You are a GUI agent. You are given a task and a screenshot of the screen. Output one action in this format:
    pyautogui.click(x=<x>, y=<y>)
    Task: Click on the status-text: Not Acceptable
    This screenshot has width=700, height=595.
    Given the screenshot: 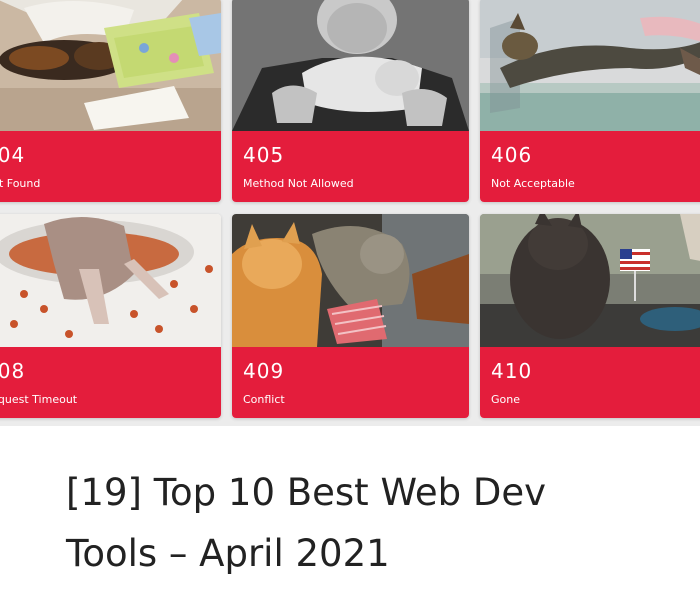 What is the action you would take?
    pyautogui.click(x=533, y=183)
    